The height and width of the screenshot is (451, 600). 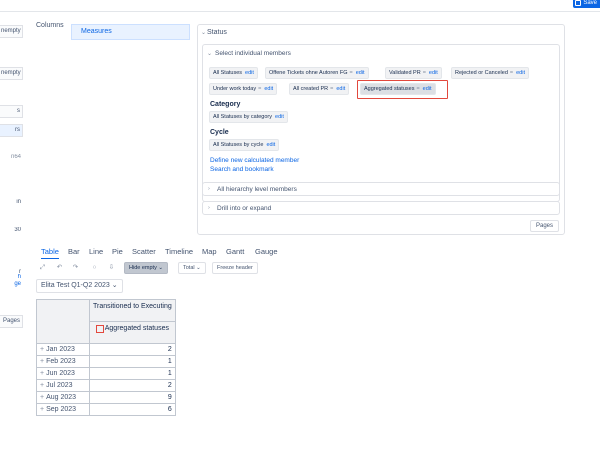 I want to click on table-row: + Jul 2023 2, so click(x=106, y=385).